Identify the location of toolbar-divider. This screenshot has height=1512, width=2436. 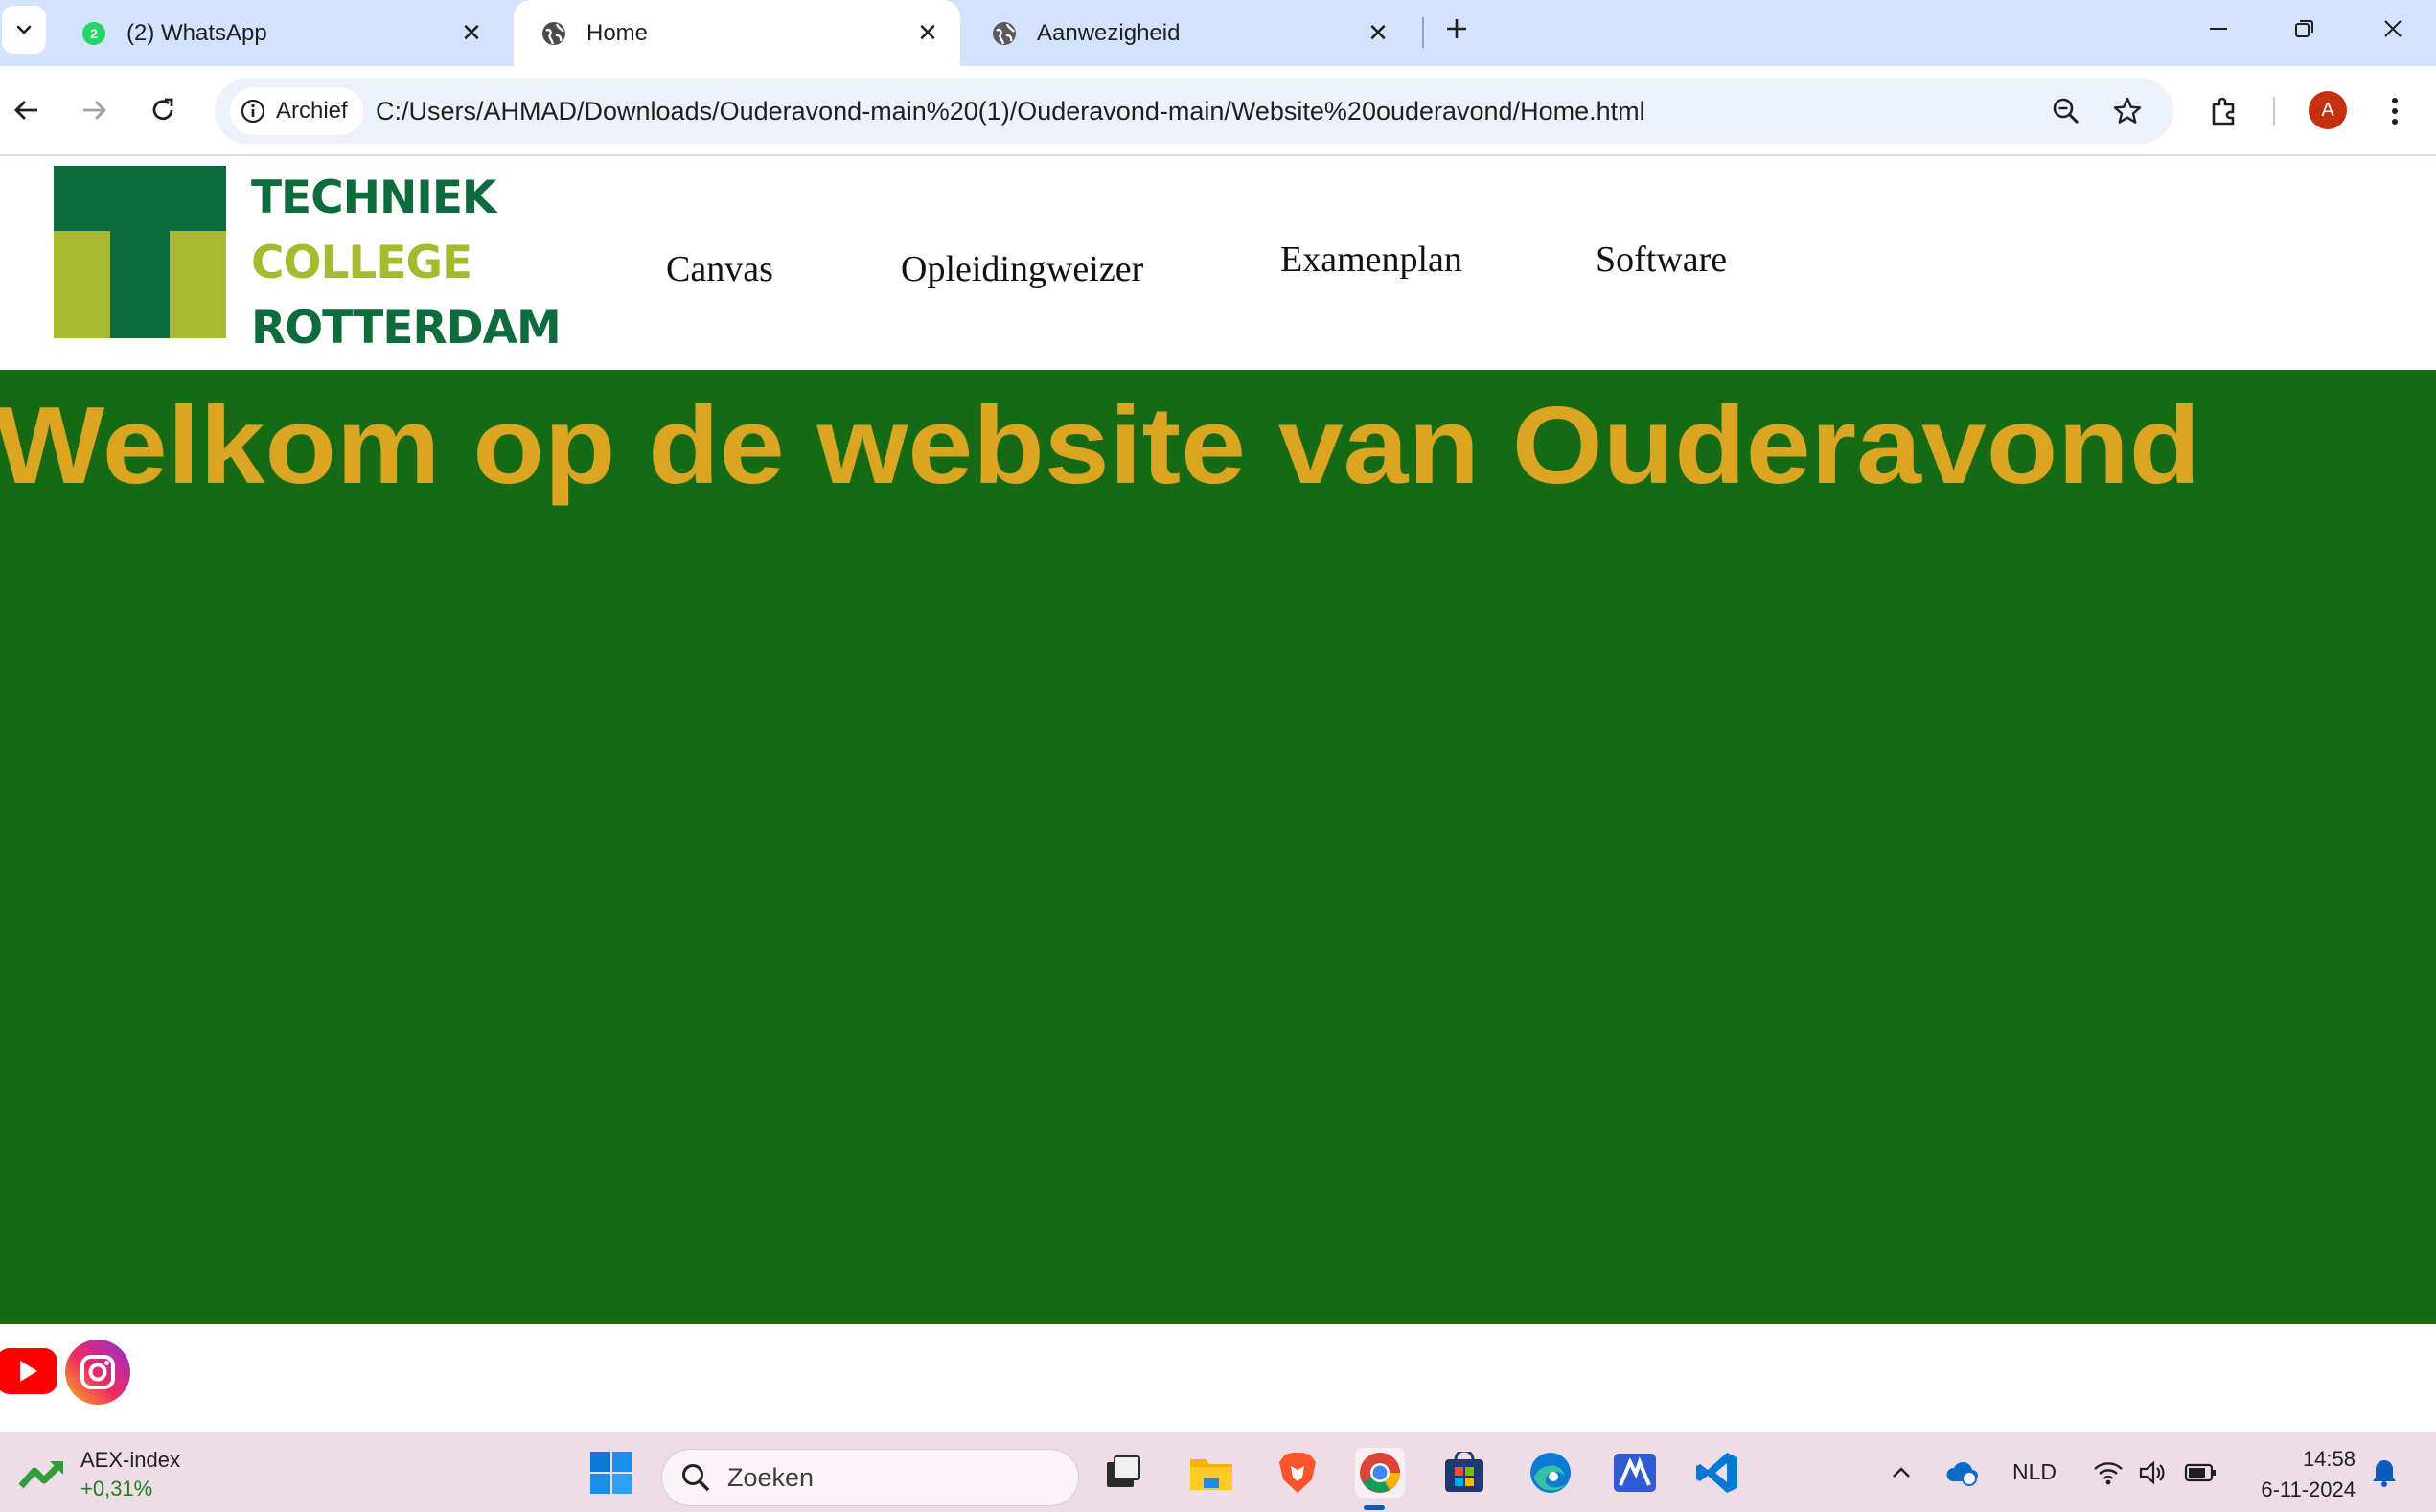
(2274, 111).